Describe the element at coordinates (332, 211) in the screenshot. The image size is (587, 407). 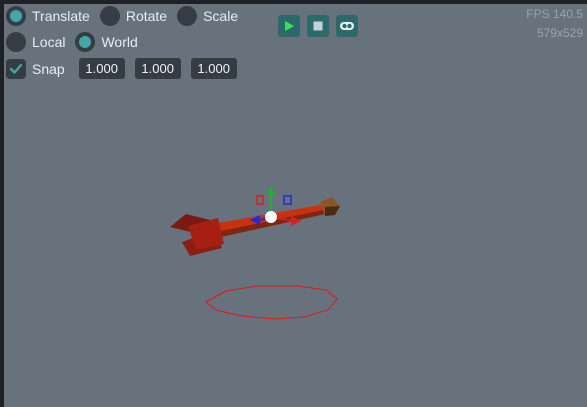
I see `rocket-nose-shade` at that location.